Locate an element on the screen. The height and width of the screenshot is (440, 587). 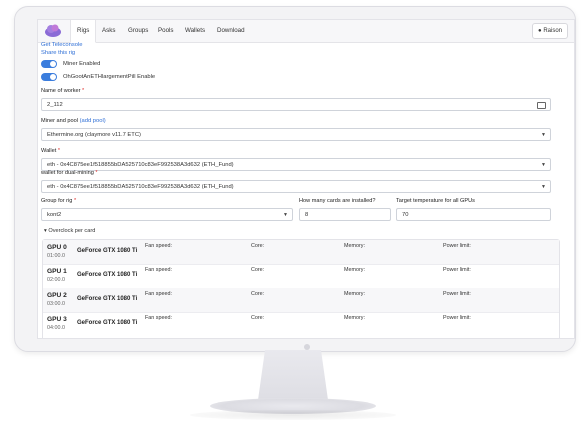
teleconsole-link: Get Teleconsole is located at coordinates (61, 45).